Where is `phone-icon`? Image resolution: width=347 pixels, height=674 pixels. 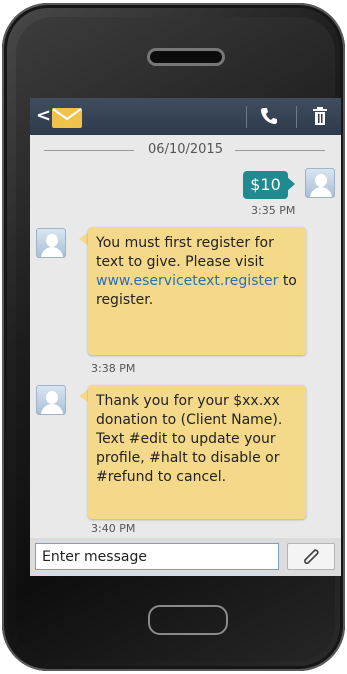
phone-icon is located at coordinates (269, 116).